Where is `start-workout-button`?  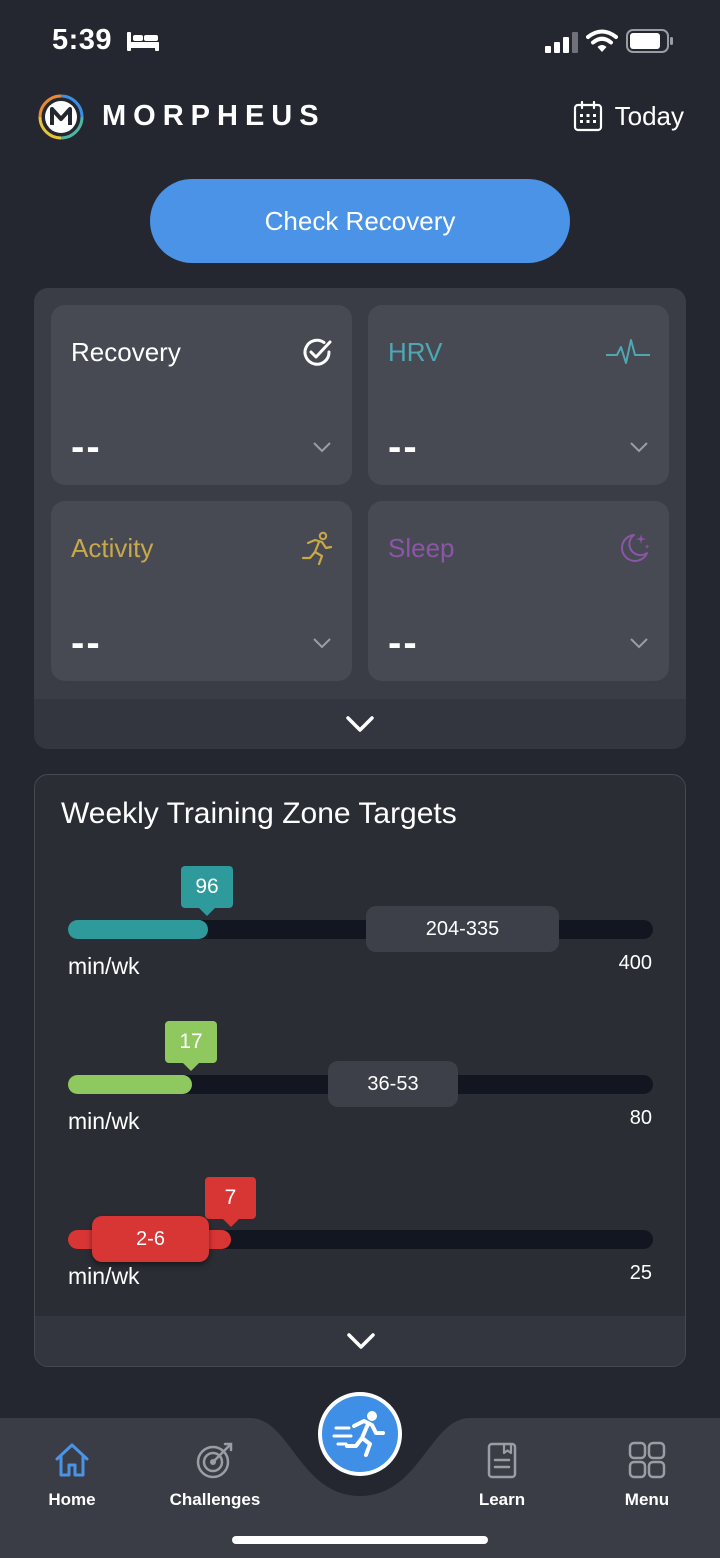
start-workout-button is located at coordinates (360, 1434).